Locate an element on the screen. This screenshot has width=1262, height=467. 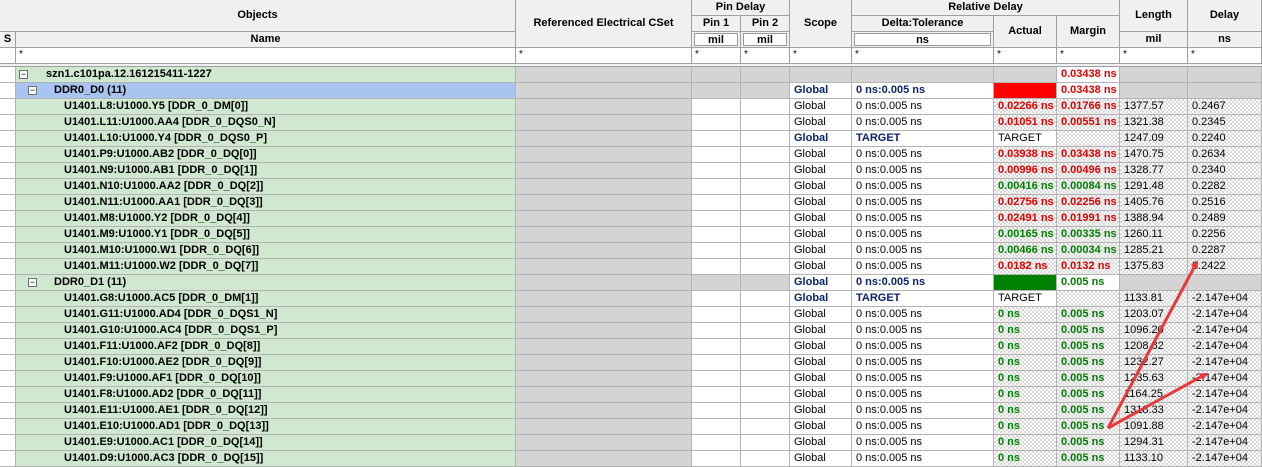
net-name: U1401.M9:U1000.Y1 [DDR_0_DQ[5]] is located at coordinates (266, 235).